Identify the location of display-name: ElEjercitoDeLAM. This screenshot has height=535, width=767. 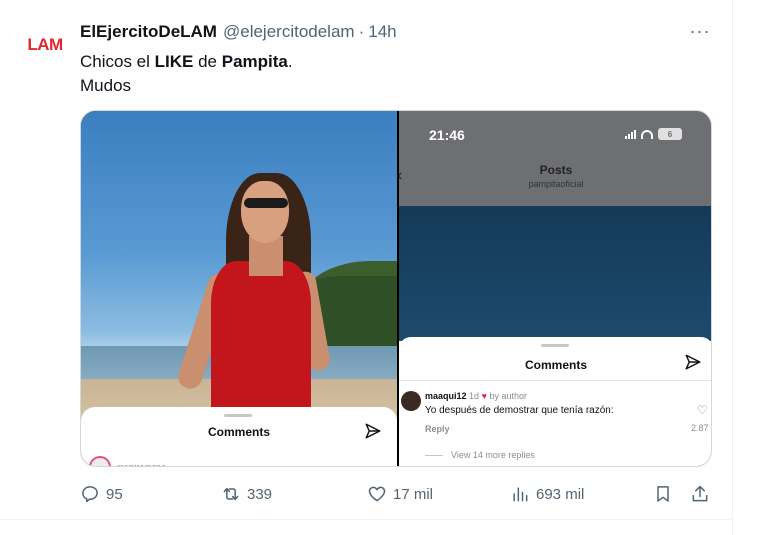
(148, 32).